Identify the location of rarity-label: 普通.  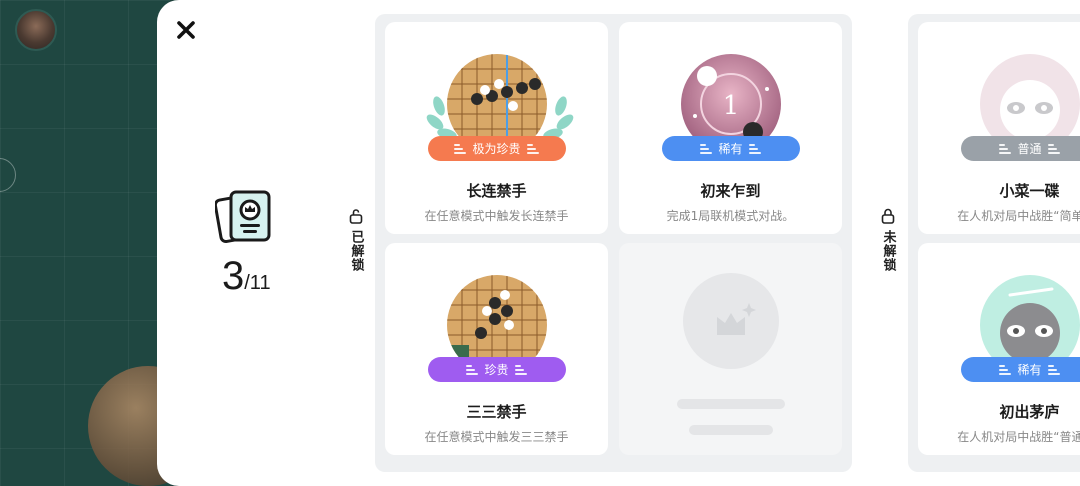
(1029, 149).